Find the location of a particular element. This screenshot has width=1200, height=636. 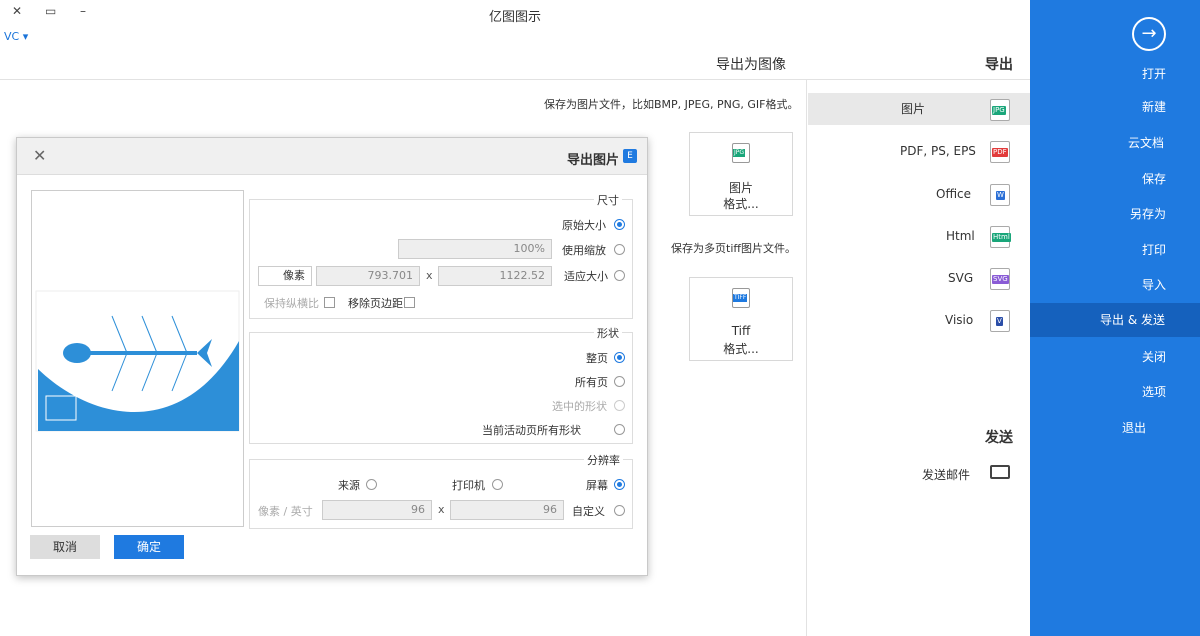

keep-ratio-label: 保持纵横比 is located at coordinates (291, 303).